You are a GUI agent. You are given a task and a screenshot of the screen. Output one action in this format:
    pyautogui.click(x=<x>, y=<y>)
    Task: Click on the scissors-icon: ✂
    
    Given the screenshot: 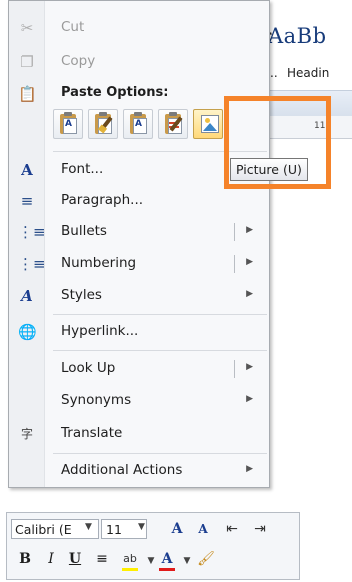 What is the action you would take?
    pyautogui.click(x=27, y=28)
    